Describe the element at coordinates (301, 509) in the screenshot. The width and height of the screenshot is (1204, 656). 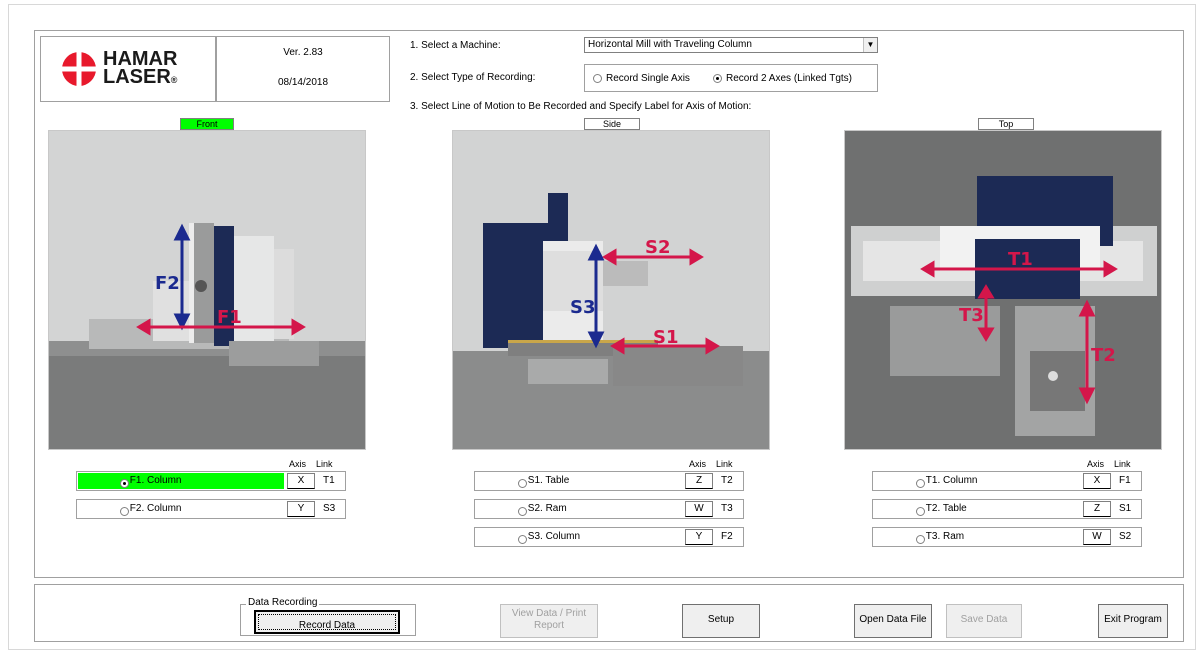
I see `axis-input-f2: Y` at that location.